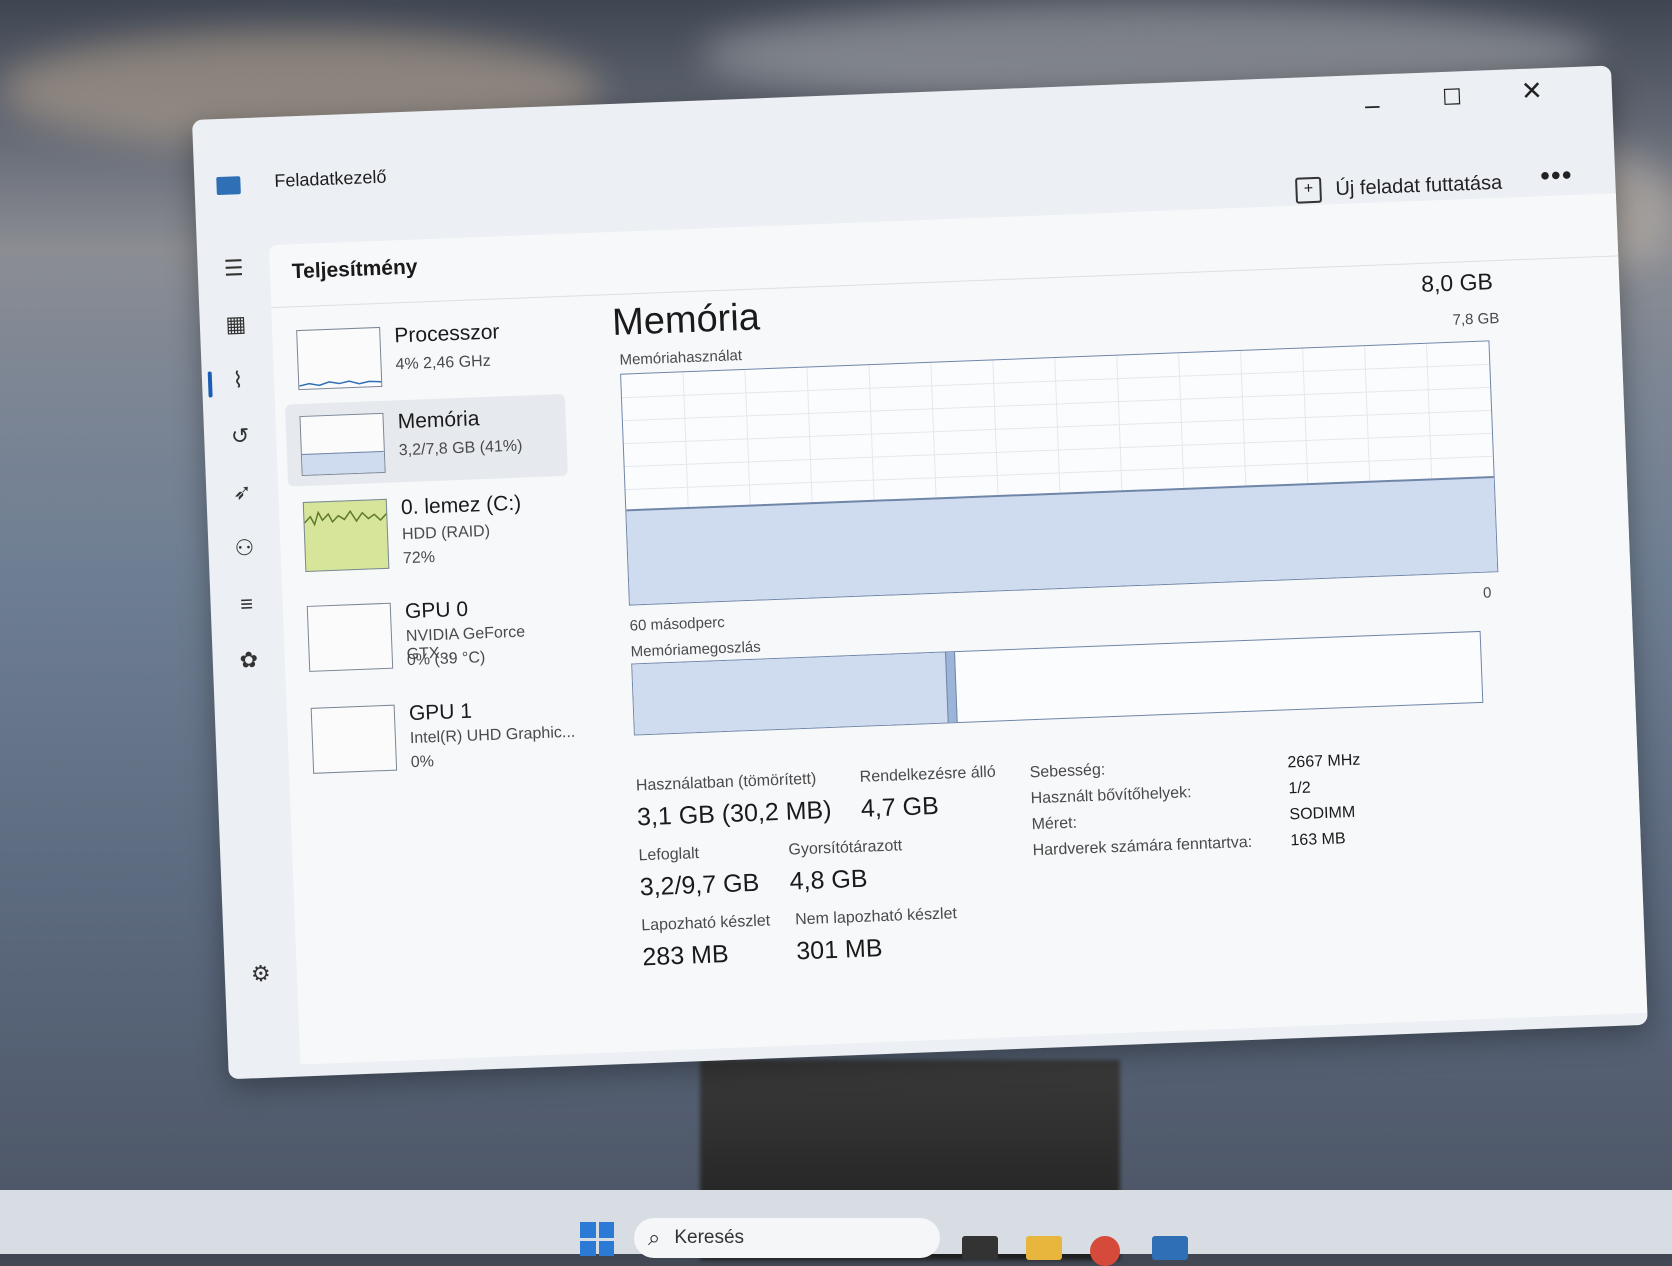 Image resolution: width=1672 pixels, height=1266 pixels. Describe the element at coordinates (228, 186) in the screenshot. I see `task-manager-app-icon` at that location.